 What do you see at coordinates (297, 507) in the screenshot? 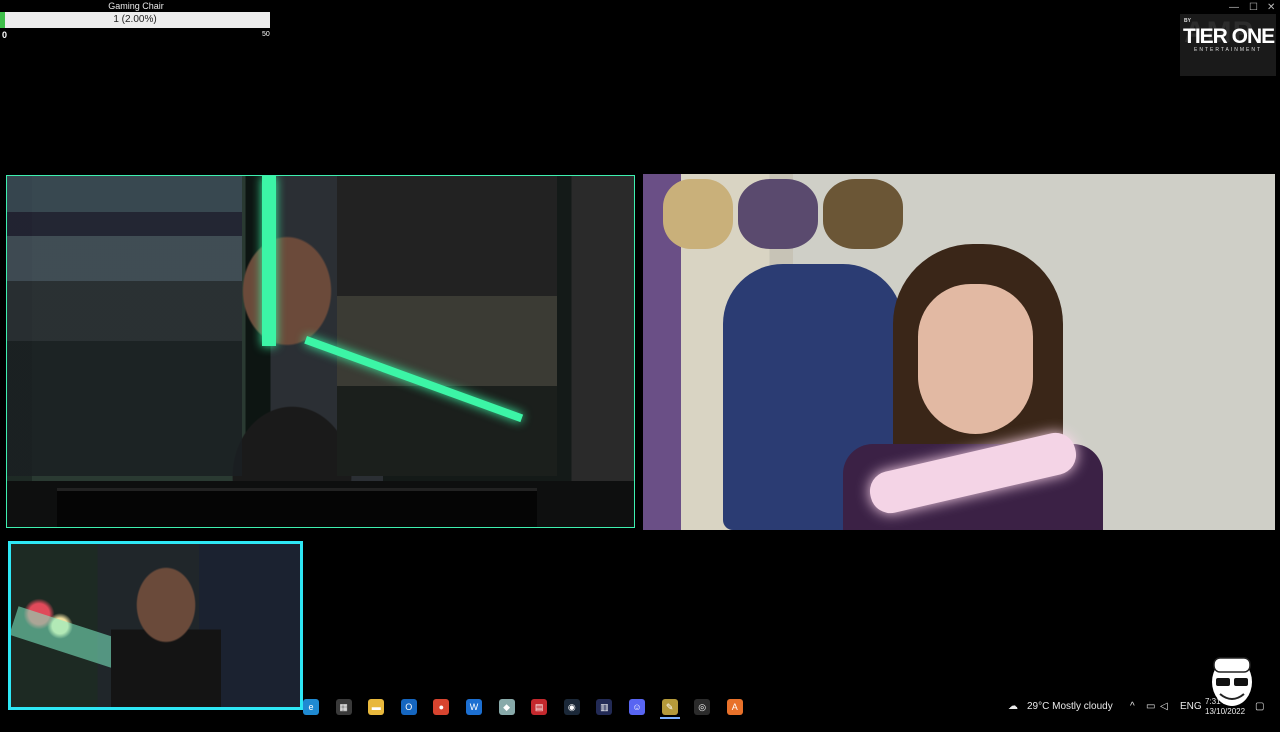
I see `monitor` at bounding box center [297, 507].